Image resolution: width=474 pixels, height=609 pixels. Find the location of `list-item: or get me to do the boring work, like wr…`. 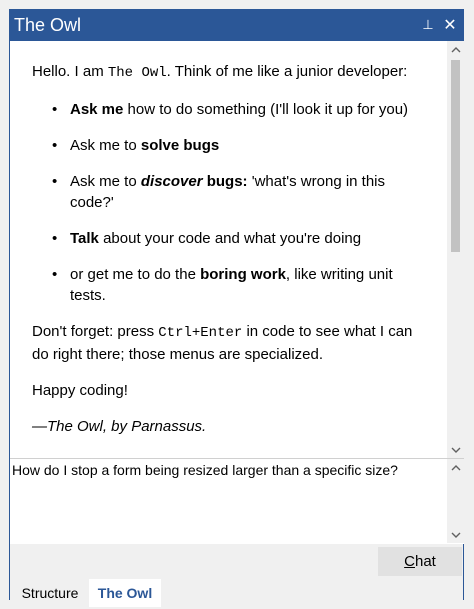

list-item: or get me to do the boring work, like wr… is located at coordinates (241, 285).